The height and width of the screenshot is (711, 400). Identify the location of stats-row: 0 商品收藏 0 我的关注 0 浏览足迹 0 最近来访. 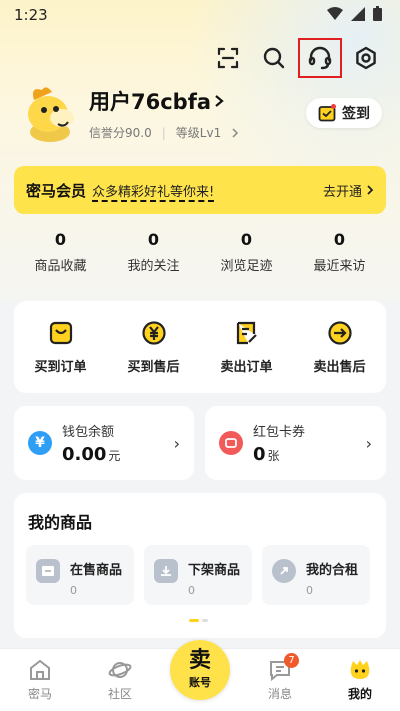
(200, 255).